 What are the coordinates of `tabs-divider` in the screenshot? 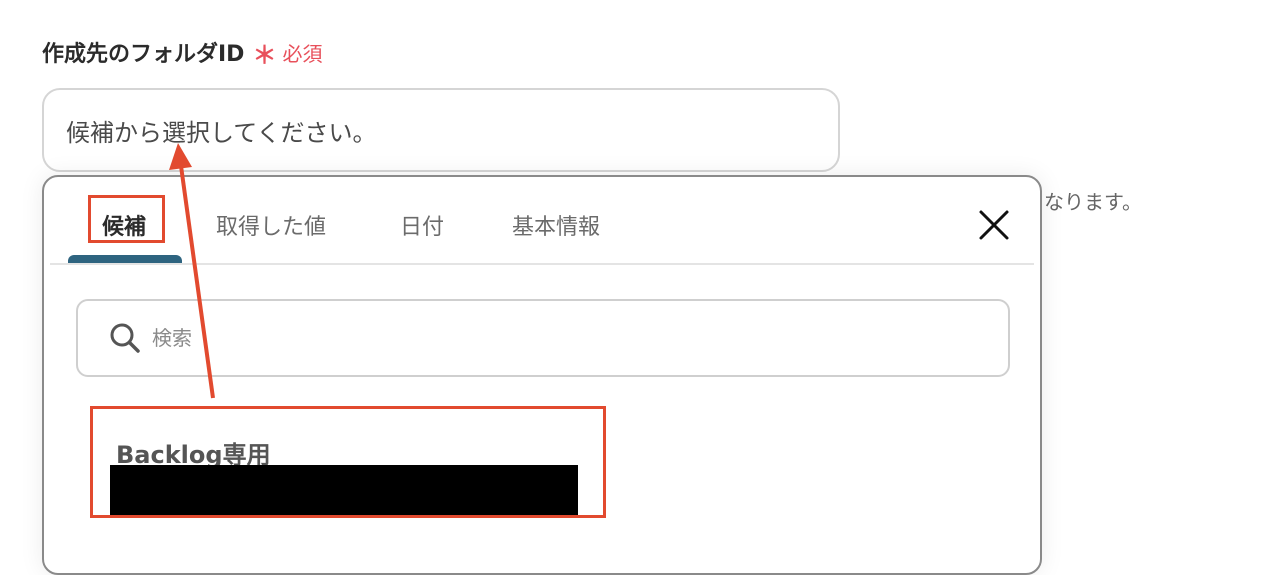 It's located at (542, 264).